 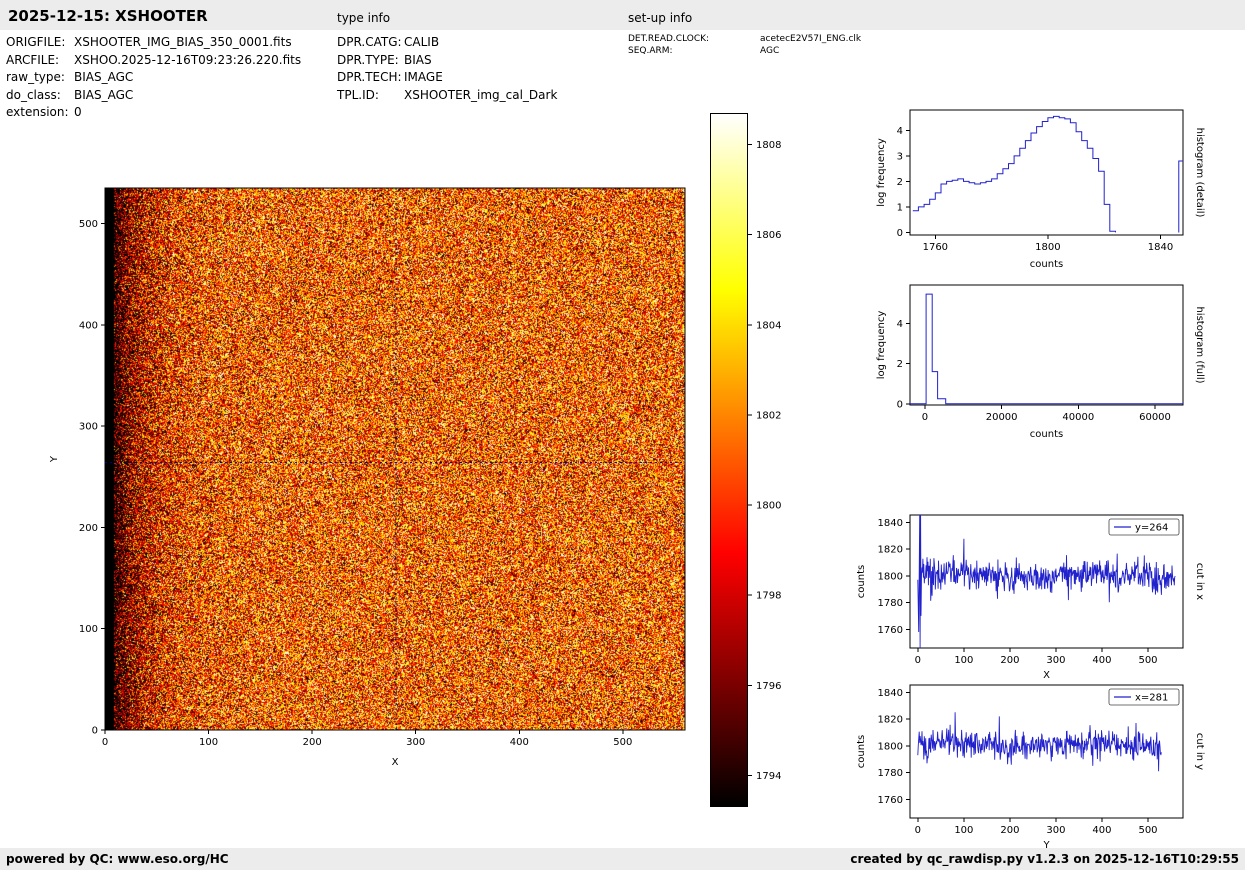 What do you see at coordinates (768, 686) in the screenshot?
I see `colorbar-tick-label: 1796` at bounding box center [768, 686].